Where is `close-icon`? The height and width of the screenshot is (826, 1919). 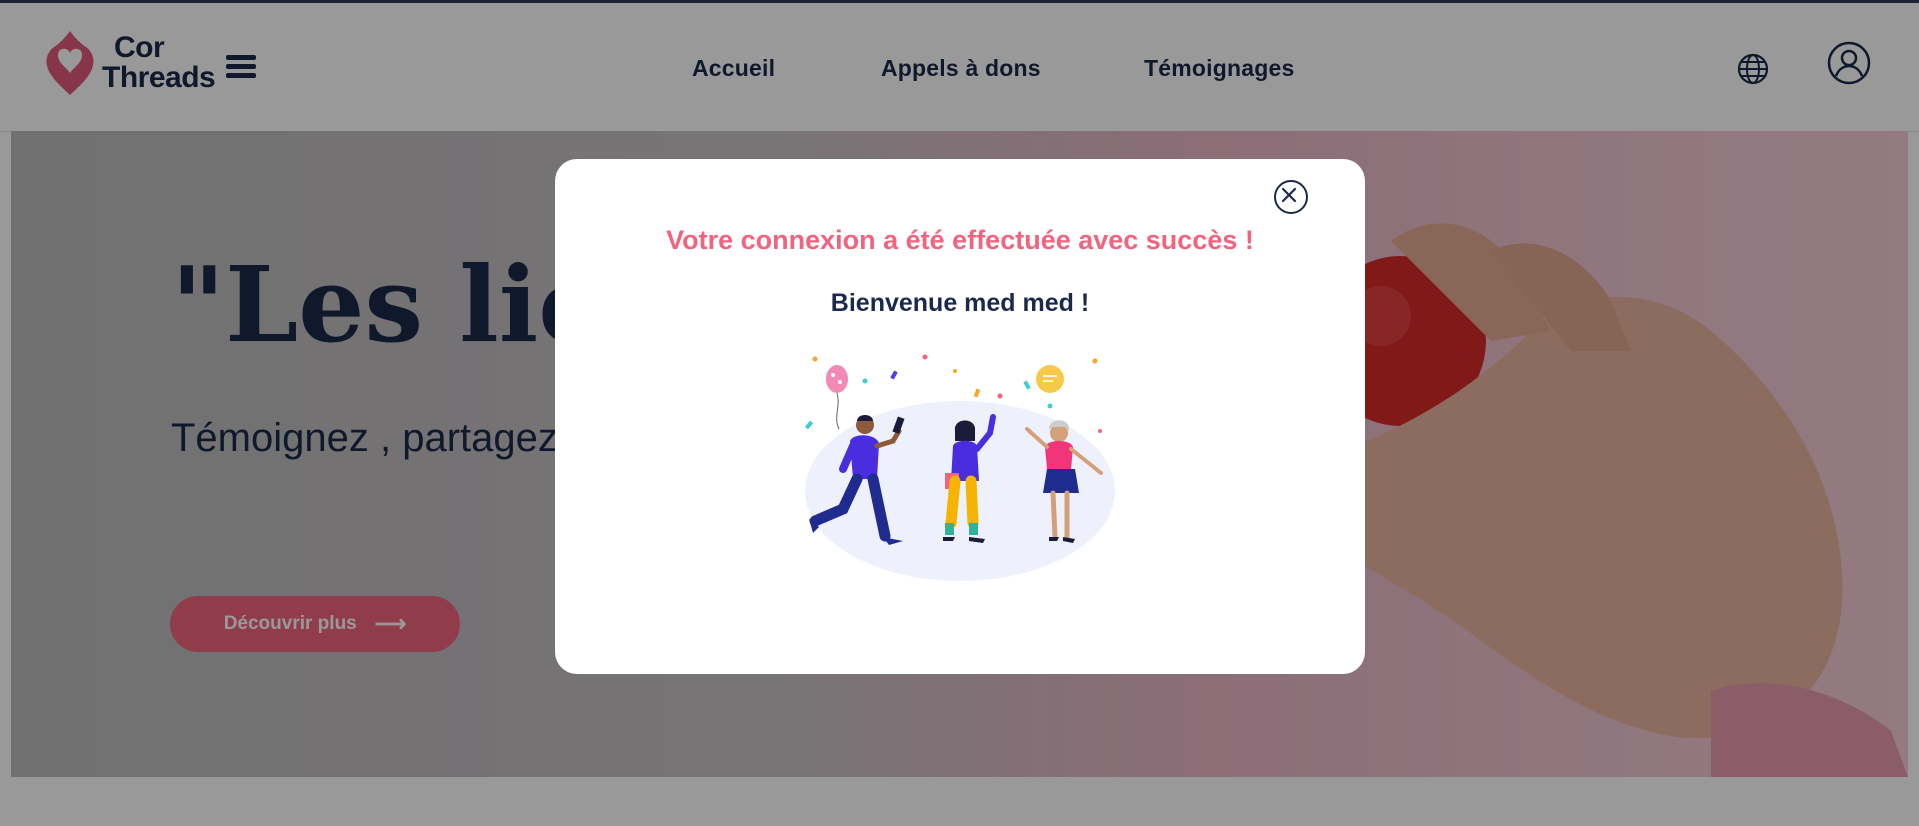
close-icon is located at coordinates (1291, 197).